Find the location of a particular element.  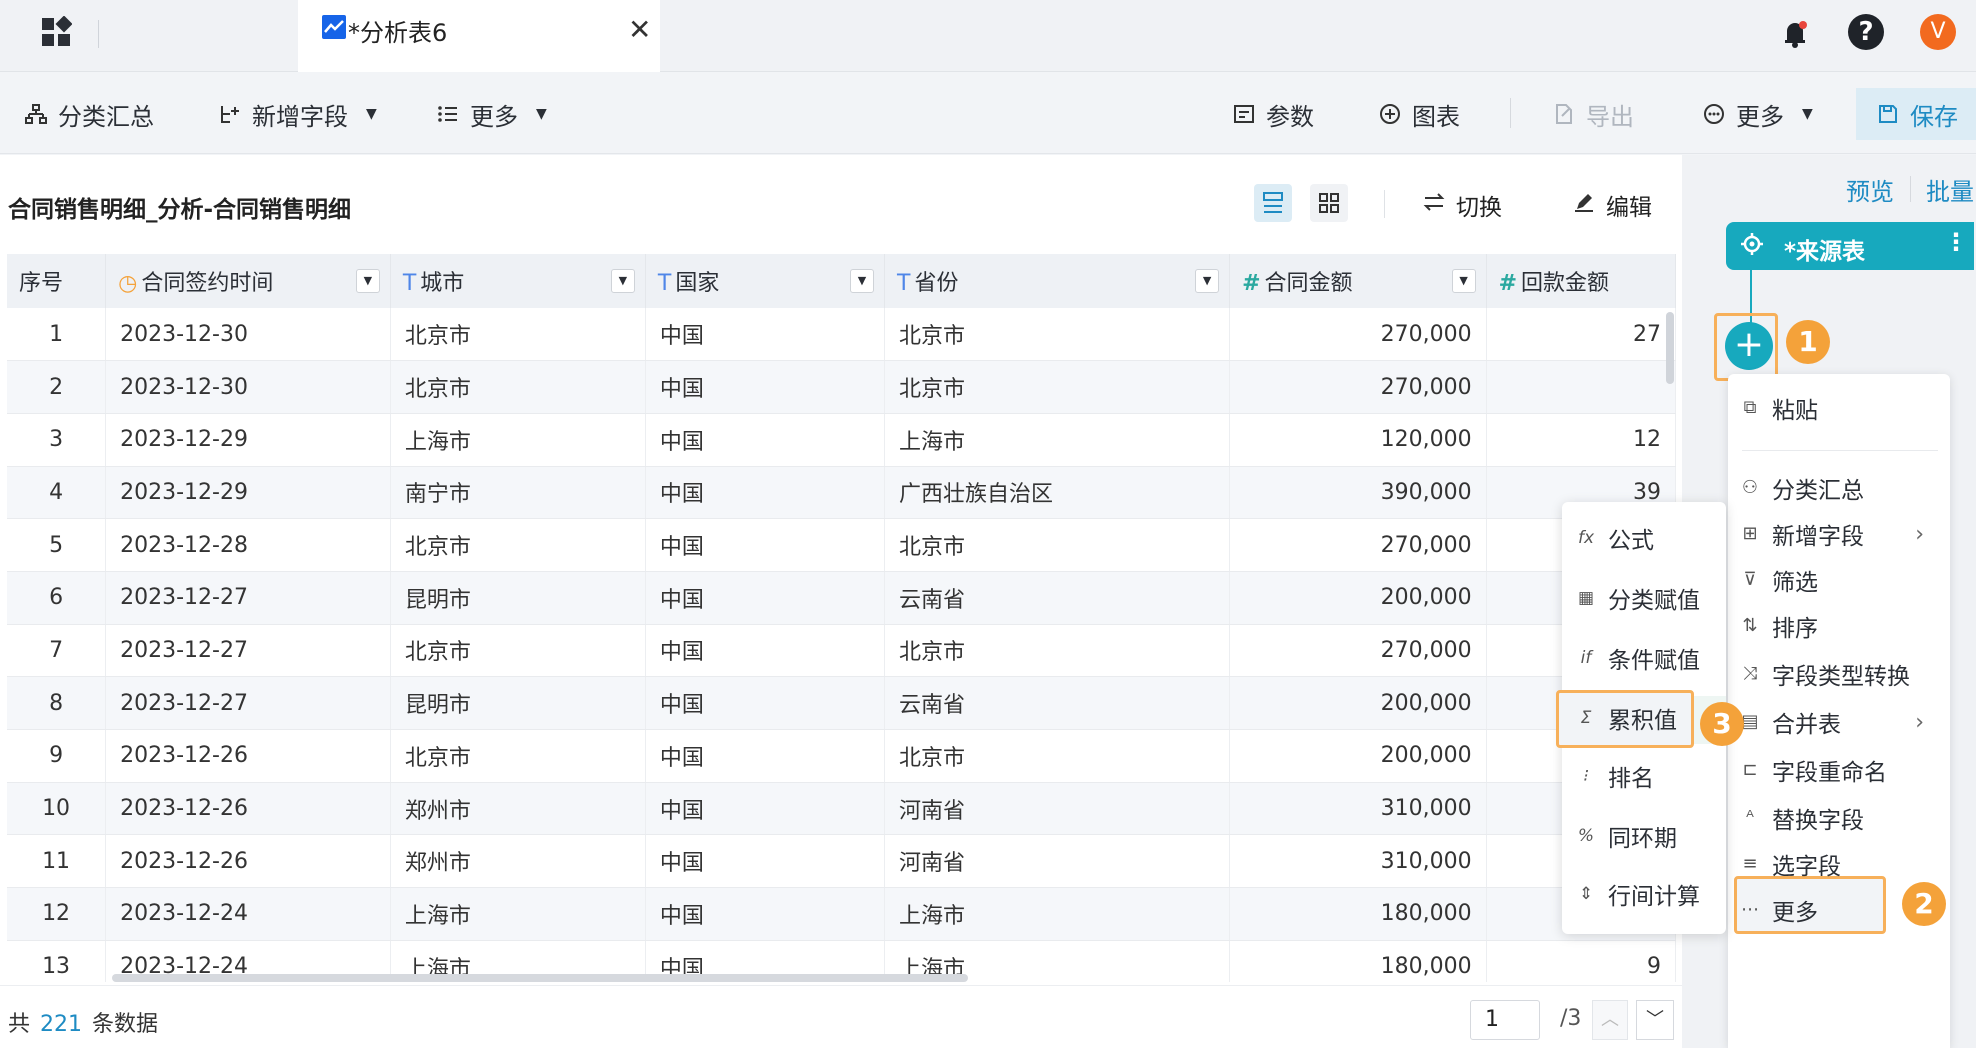

table-cell: 12 is located at coordinates (1581, 440).